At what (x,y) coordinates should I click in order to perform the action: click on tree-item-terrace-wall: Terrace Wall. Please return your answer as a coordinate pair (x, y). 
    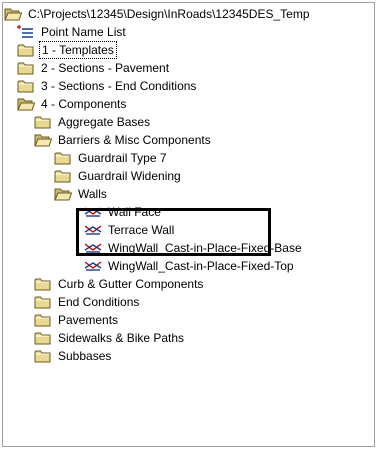
    Looking at the image, I should click on (130, 230).